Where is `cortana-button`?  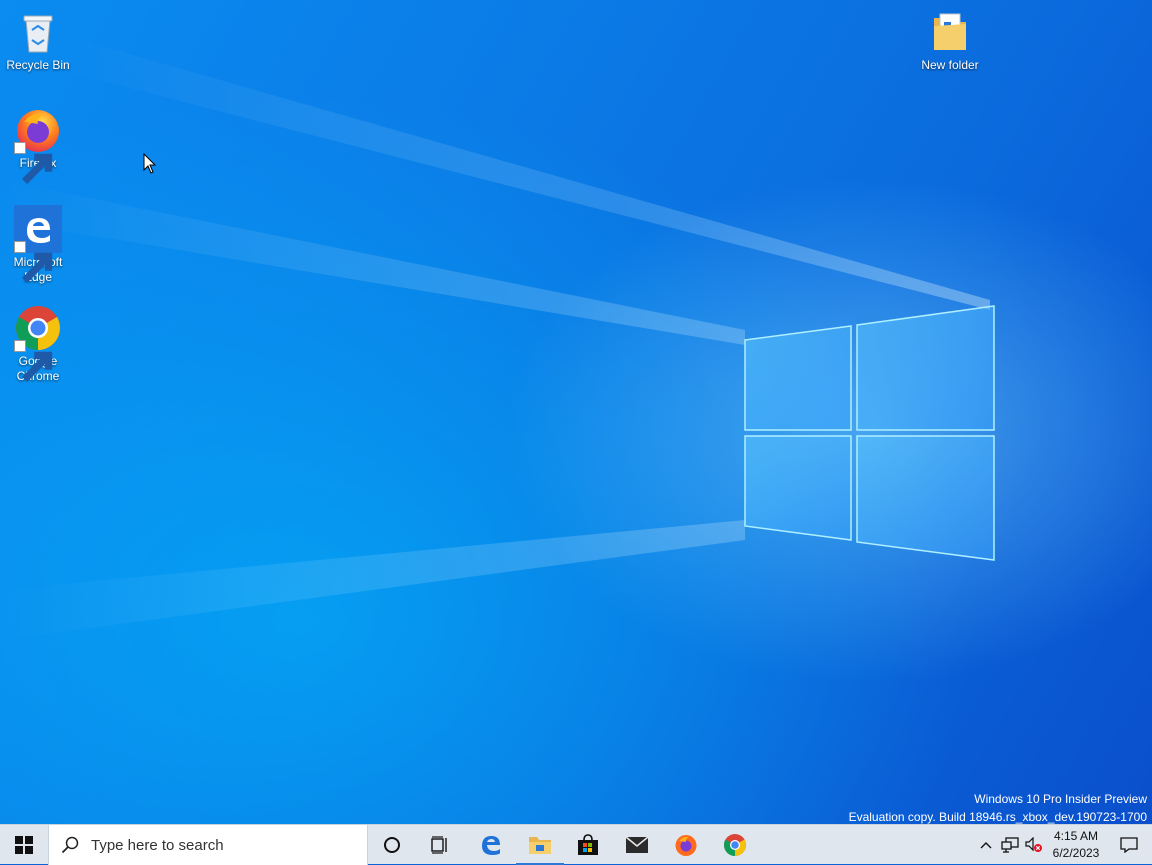 cortana-button is located at coordinates (392, 845).